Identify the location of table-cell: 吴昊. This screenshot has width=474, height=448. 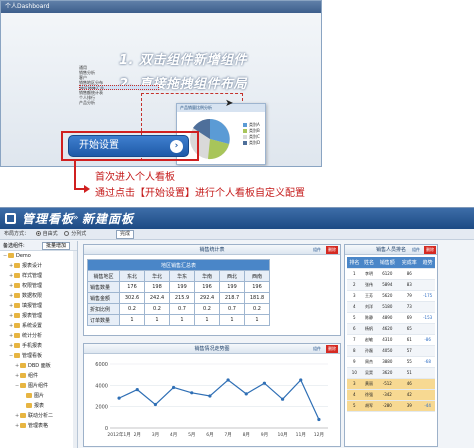
(369, 373).